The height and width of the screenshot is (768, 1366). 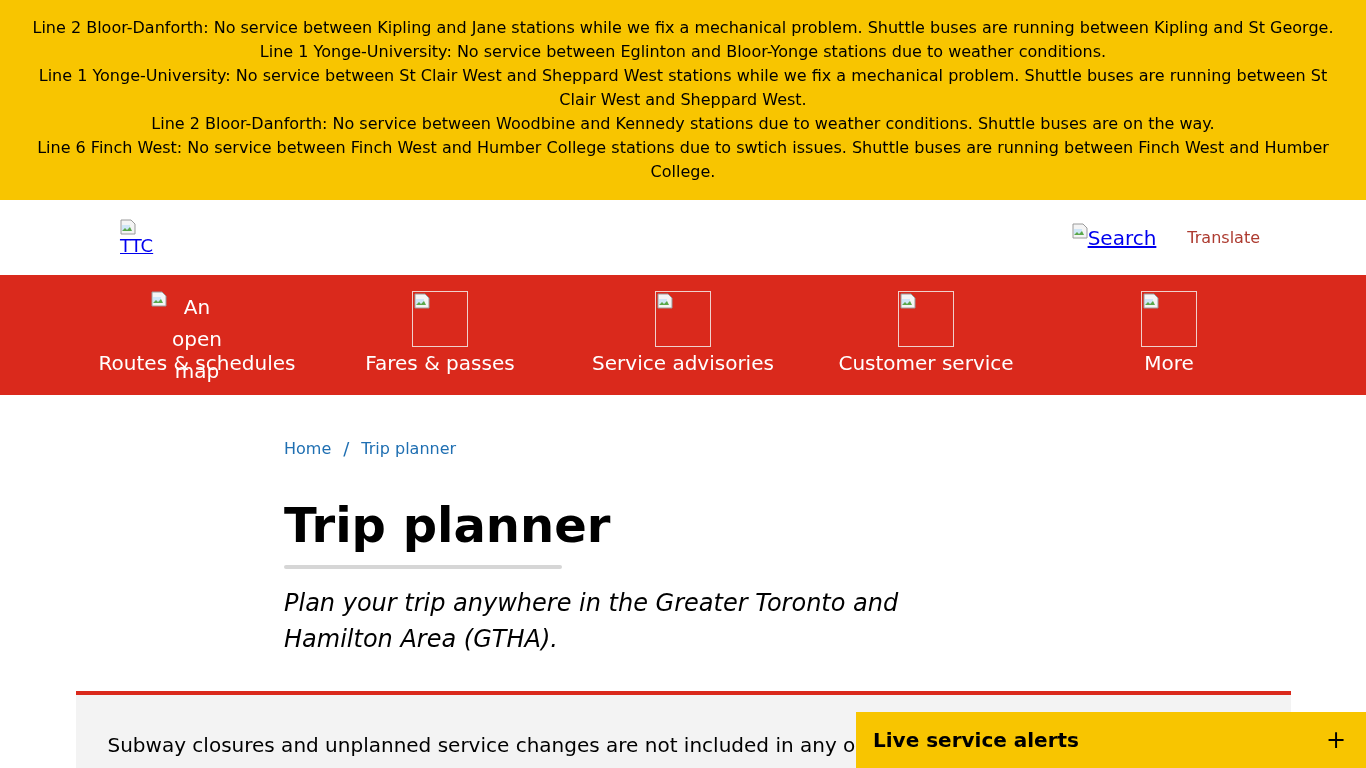 I want to click on breadcrumb-link: Trip planner, so click(x=409, y=449).